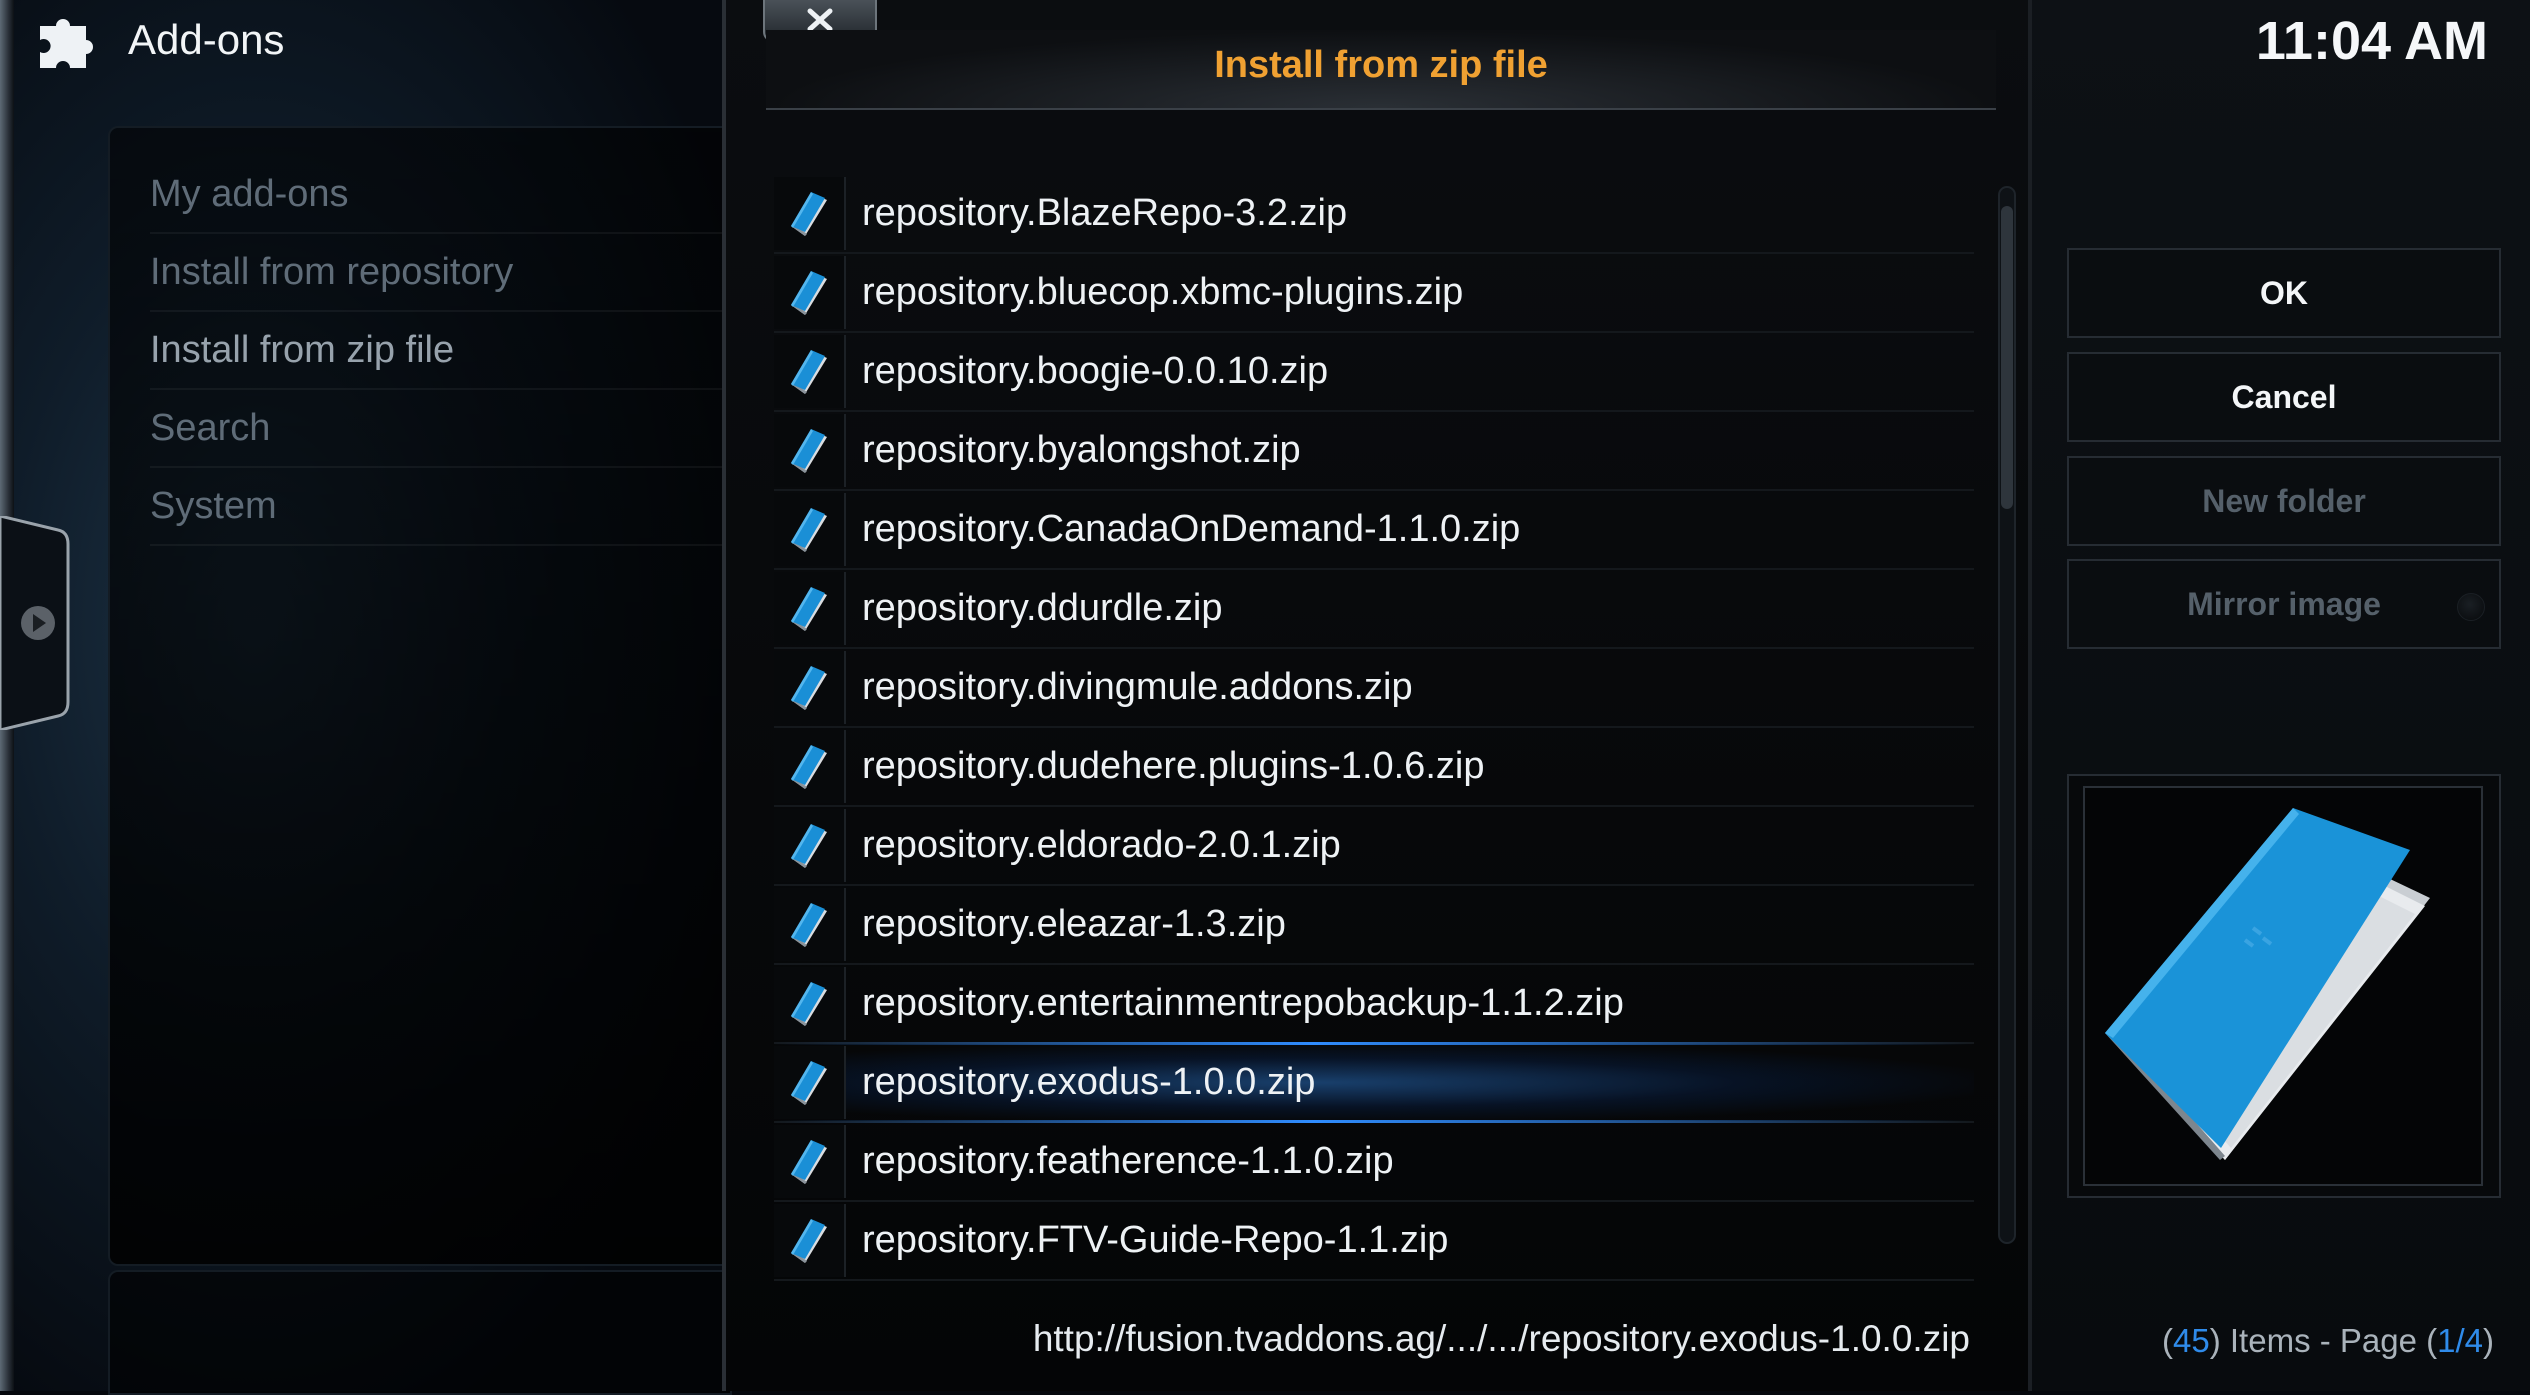 The image size is (2530, 1395). I want to click on file-preview, so click(2283, 986).